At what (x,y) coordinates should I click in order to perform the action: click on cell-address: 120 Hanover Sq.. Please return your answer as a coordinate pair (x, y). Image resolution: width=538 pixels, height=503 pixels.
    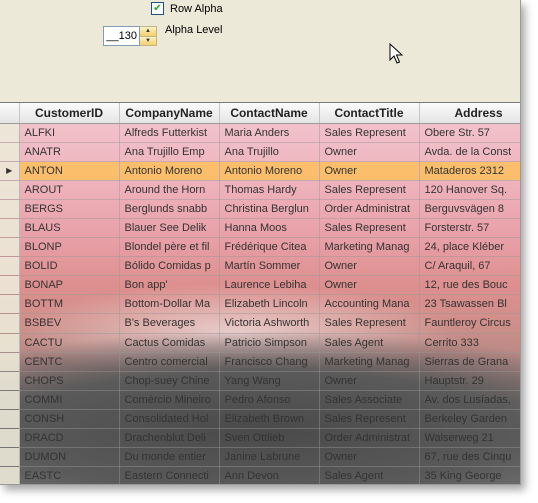
    Looking at the image, I should click on (469, 190).